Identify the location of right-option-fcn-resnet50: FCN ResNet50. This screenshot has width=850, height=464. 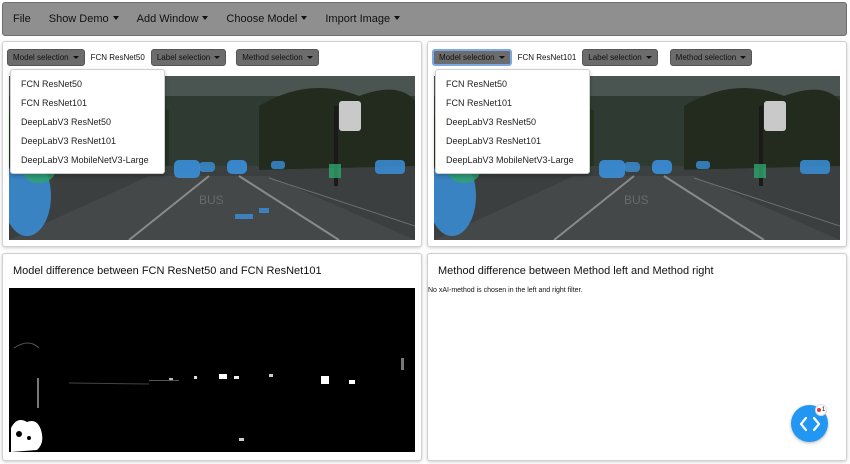
(512, 83).